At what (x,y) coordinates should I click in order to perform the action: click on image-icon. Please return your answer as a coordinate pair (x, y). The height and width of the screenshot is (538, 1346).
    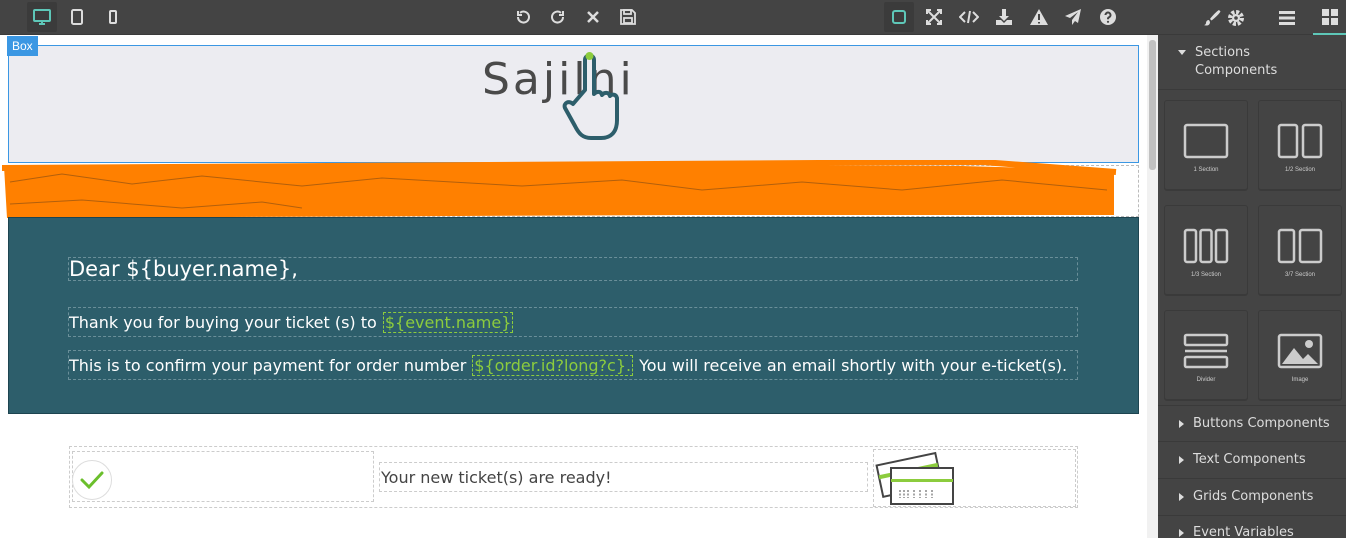
    Looking at the image, I should click on (1300, 351).